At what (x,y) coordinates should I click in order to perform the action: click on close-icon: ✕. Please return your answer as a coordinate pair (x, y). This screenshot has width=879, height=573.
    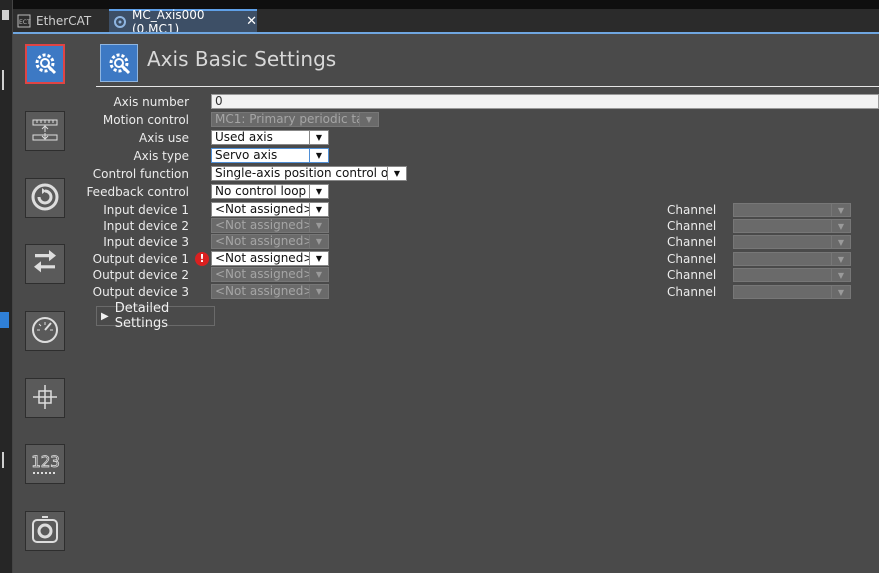
    Looking at the image, I should click on (251, 21).